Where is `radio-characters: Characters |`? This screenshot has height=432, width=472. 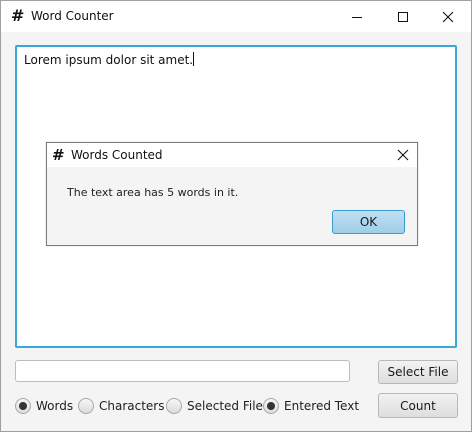 radio-characters: Characters | is located at coordinates (125, 406).